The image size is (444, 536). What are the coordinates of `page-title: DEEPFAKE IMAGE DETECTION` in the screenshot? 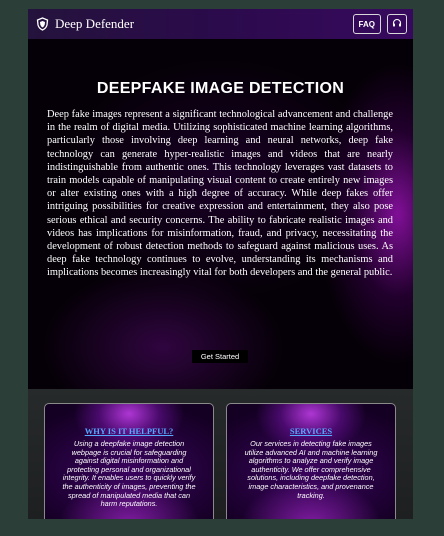 It's located at (220, 88).